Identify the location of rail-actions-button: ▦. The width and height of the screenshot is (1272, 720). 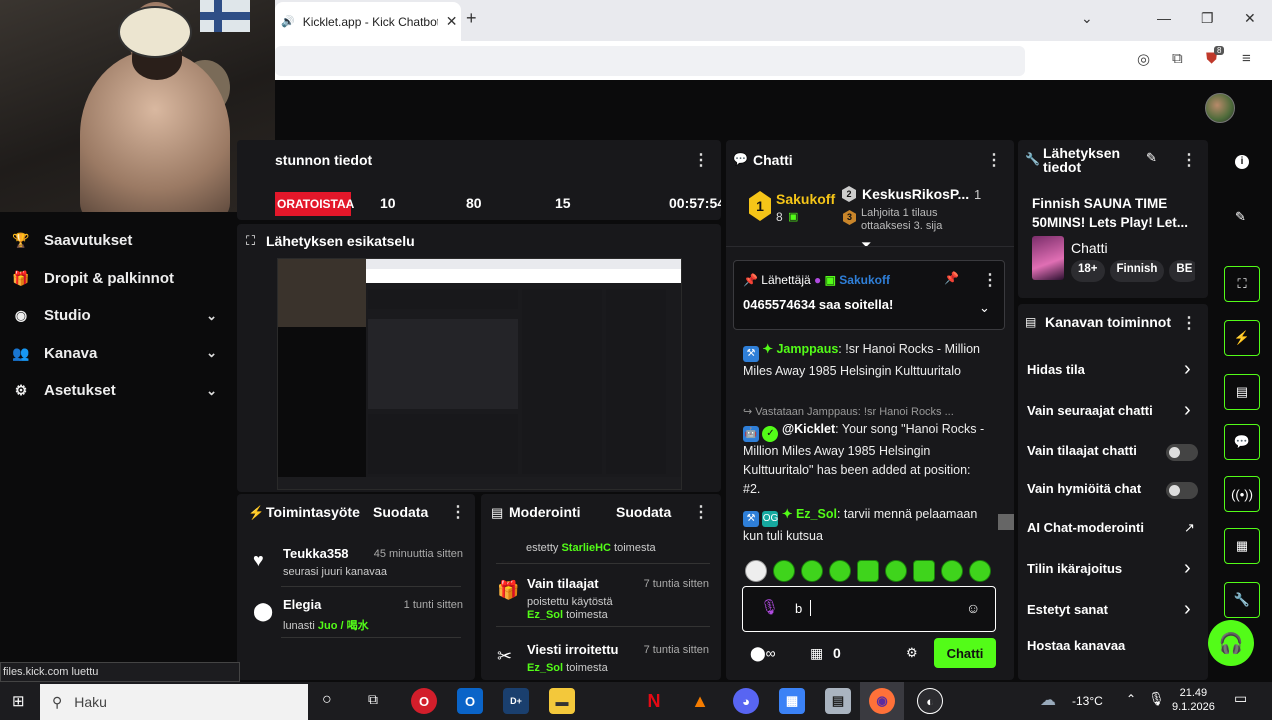
(1242, 546).